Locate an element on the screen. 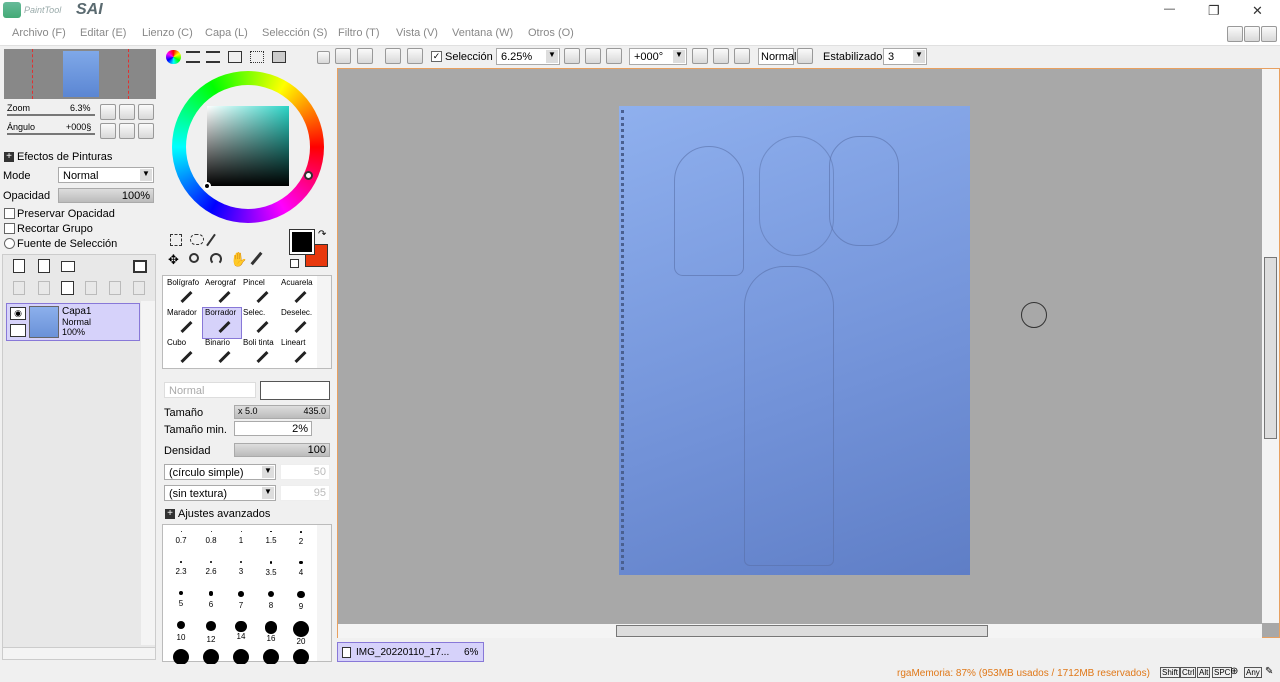 The height and width of the screenshot is (682, 1280). tool-selec-: Selec. is located at coordinates (260, 323).